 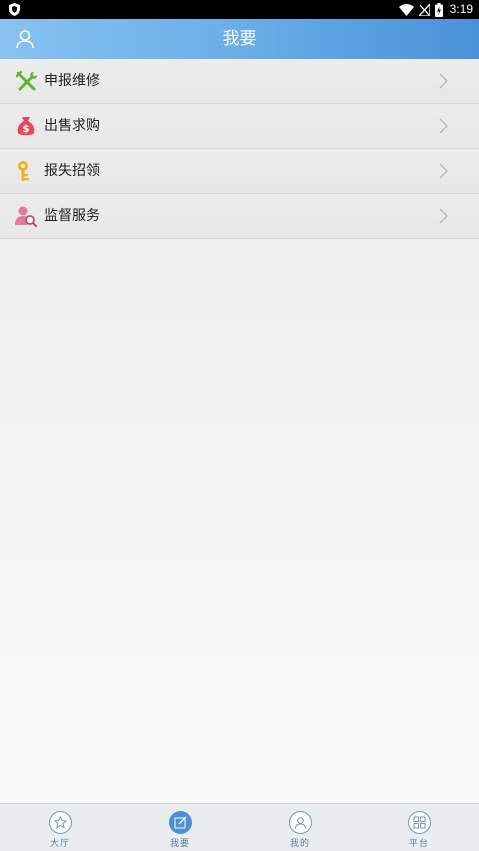 I want to click on person-icon, so click(x=300, y=822).